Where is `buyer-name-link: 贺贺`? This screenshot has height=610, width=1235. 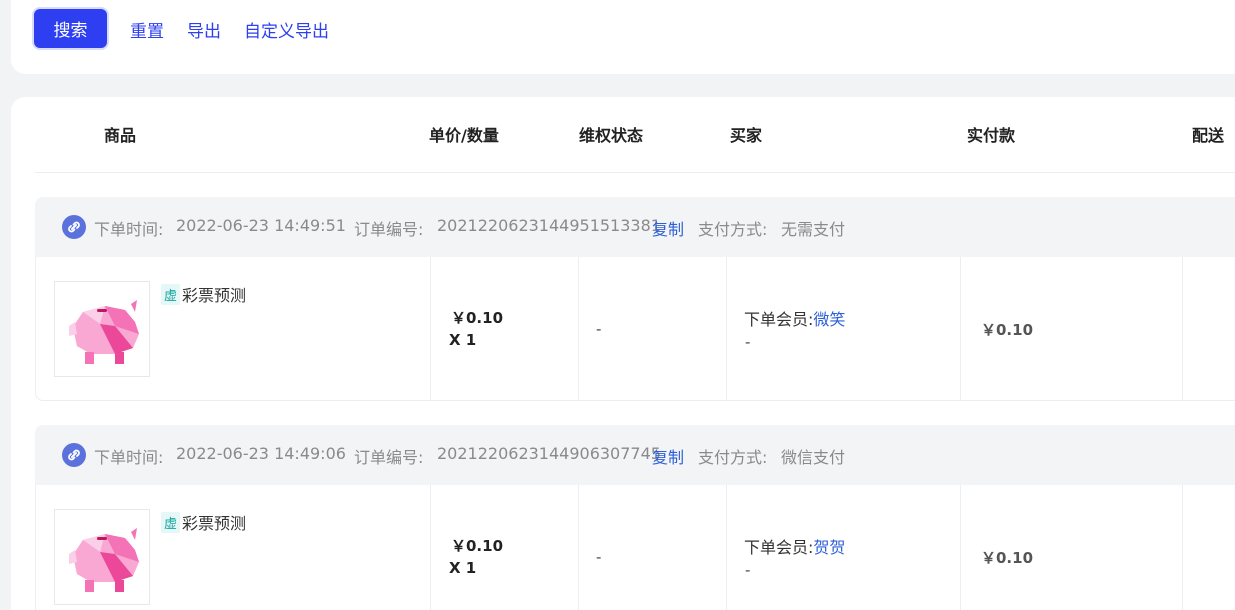 buyer-name-link: 贺贺 is located at coordinates (829, 547).